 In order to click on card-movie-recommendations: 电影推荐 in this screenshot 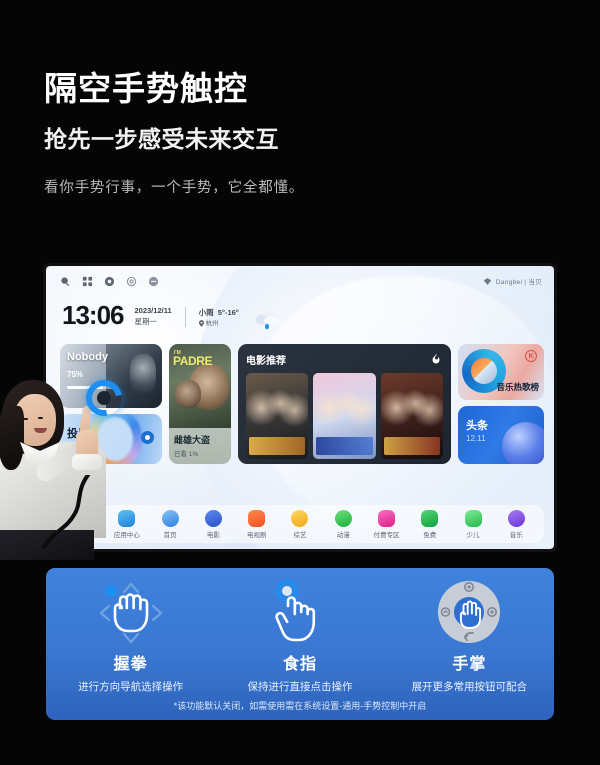, I will do `click(344, 404)`.